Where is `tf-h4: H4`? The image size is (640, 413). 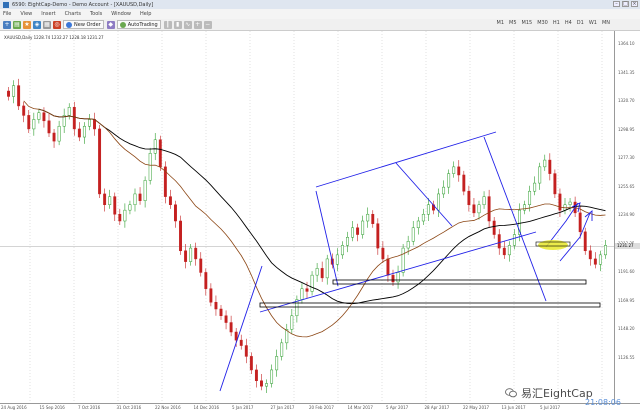
tf-h4: H4 is located at coordinates (568, 23).